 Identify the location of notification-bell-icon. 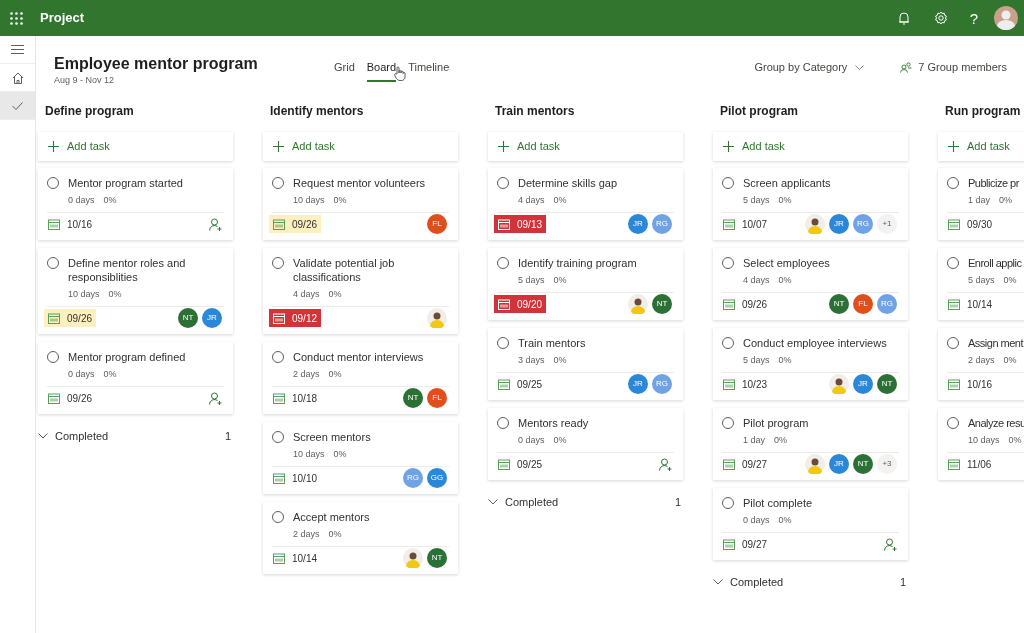
(903, 18).